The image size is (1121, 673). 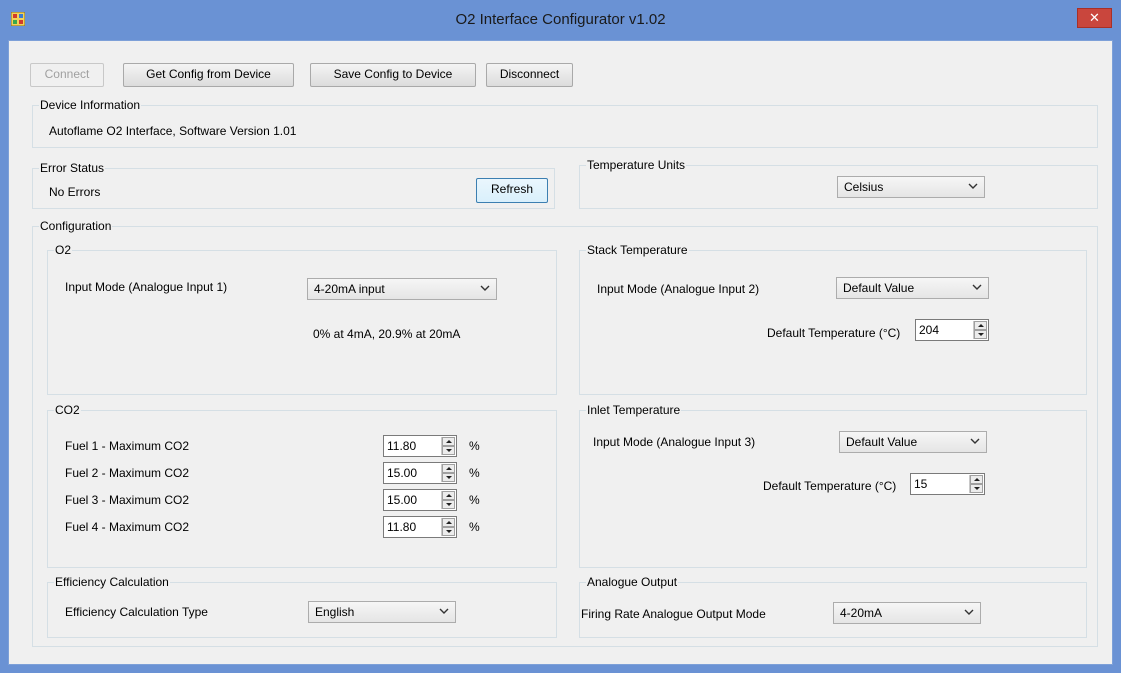 I want to click on co2-fuel4-unit: %, so click(x=474, y=527).